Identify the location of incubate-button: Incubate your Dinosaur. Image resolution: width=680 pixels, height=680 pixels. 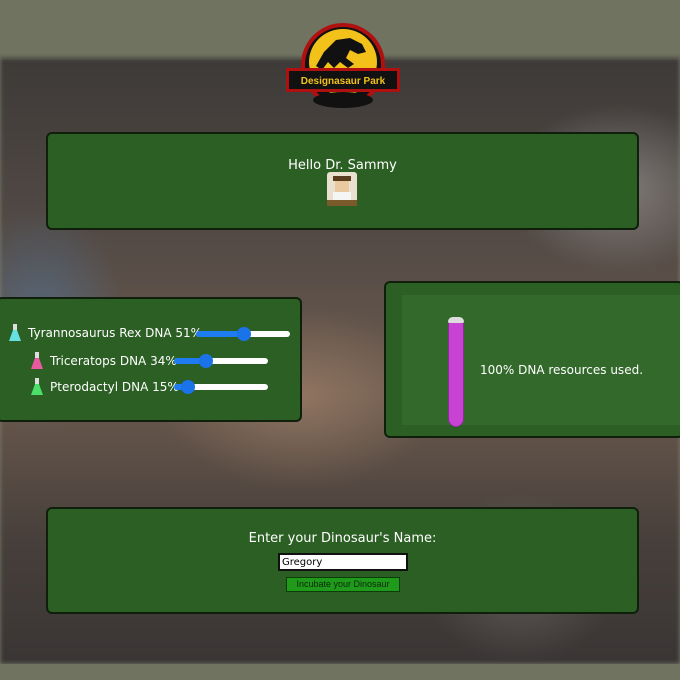
(343, 584).